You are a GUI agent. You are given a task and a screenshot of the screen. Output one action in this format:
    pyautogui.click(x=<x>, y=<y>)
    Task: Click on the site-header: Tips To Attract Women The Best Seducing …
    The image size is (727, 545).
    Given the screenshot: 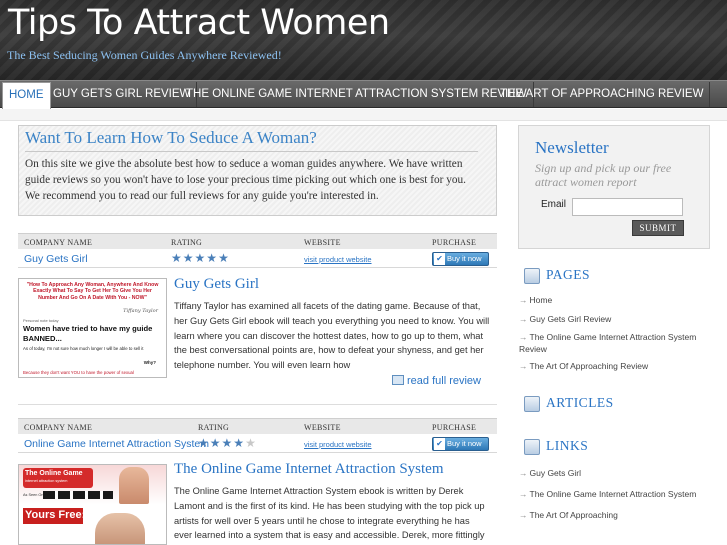 What is the action you would take?
    pyautogui.click(x=363, y=40)
    